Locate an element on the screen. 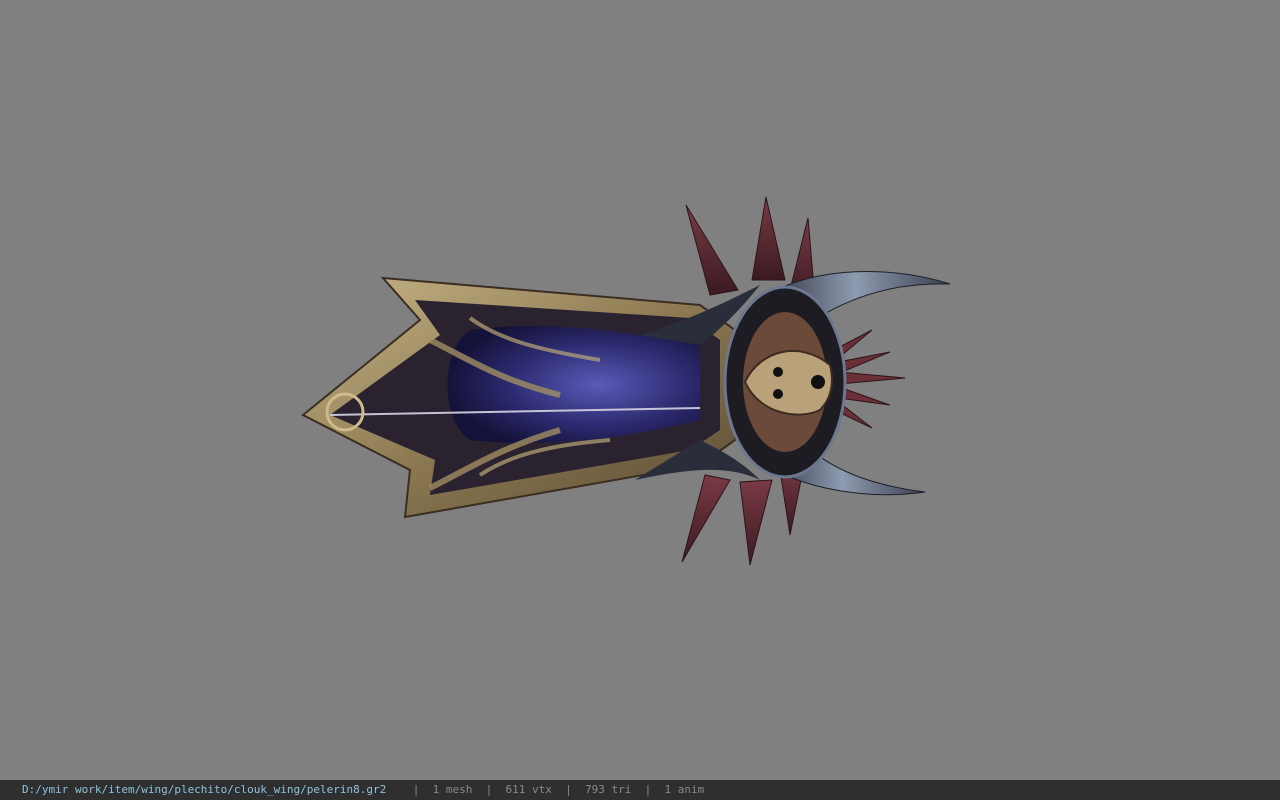  anim-count: 1 anim is located at coordinates (684, 789).